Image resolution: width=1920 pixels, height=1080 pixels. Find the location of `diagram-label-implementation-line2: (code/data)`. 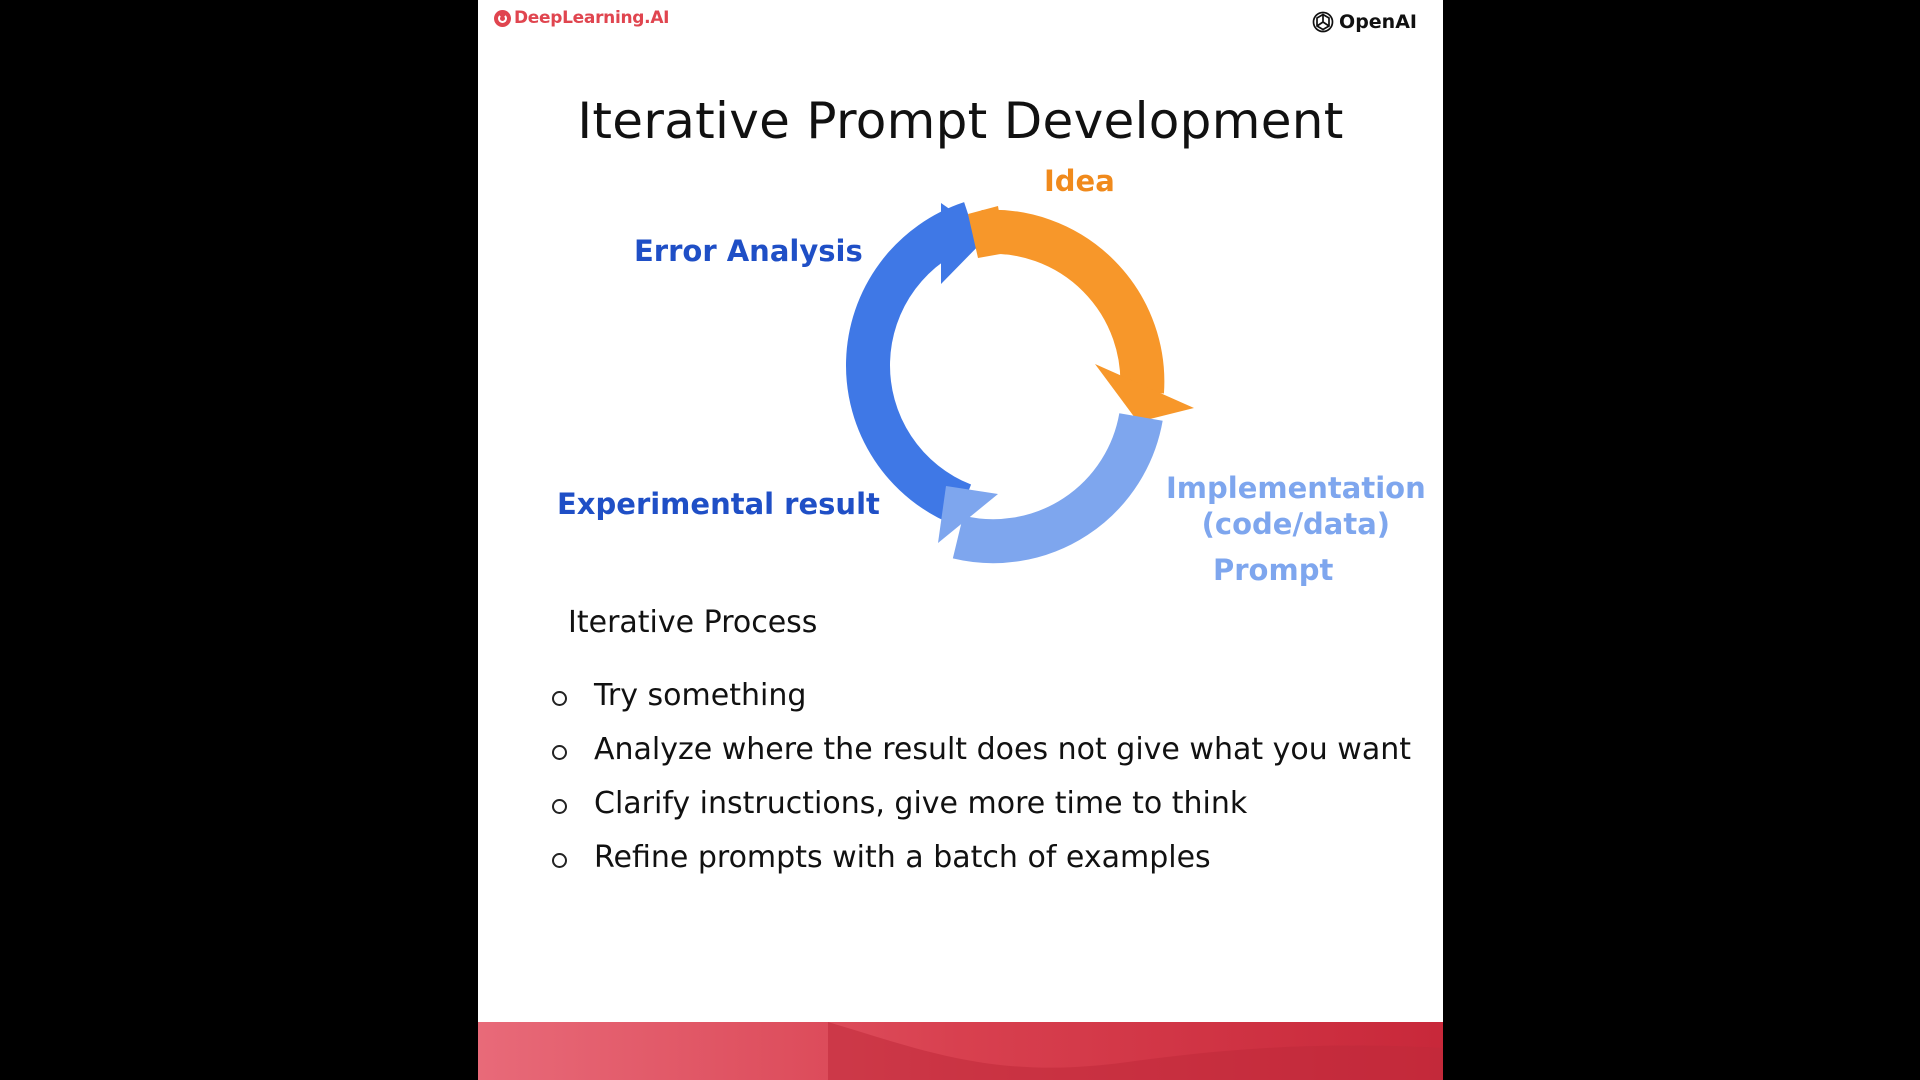

diagram-label-implementation-line2: (code/data) is located at coordinates (1296, 524).